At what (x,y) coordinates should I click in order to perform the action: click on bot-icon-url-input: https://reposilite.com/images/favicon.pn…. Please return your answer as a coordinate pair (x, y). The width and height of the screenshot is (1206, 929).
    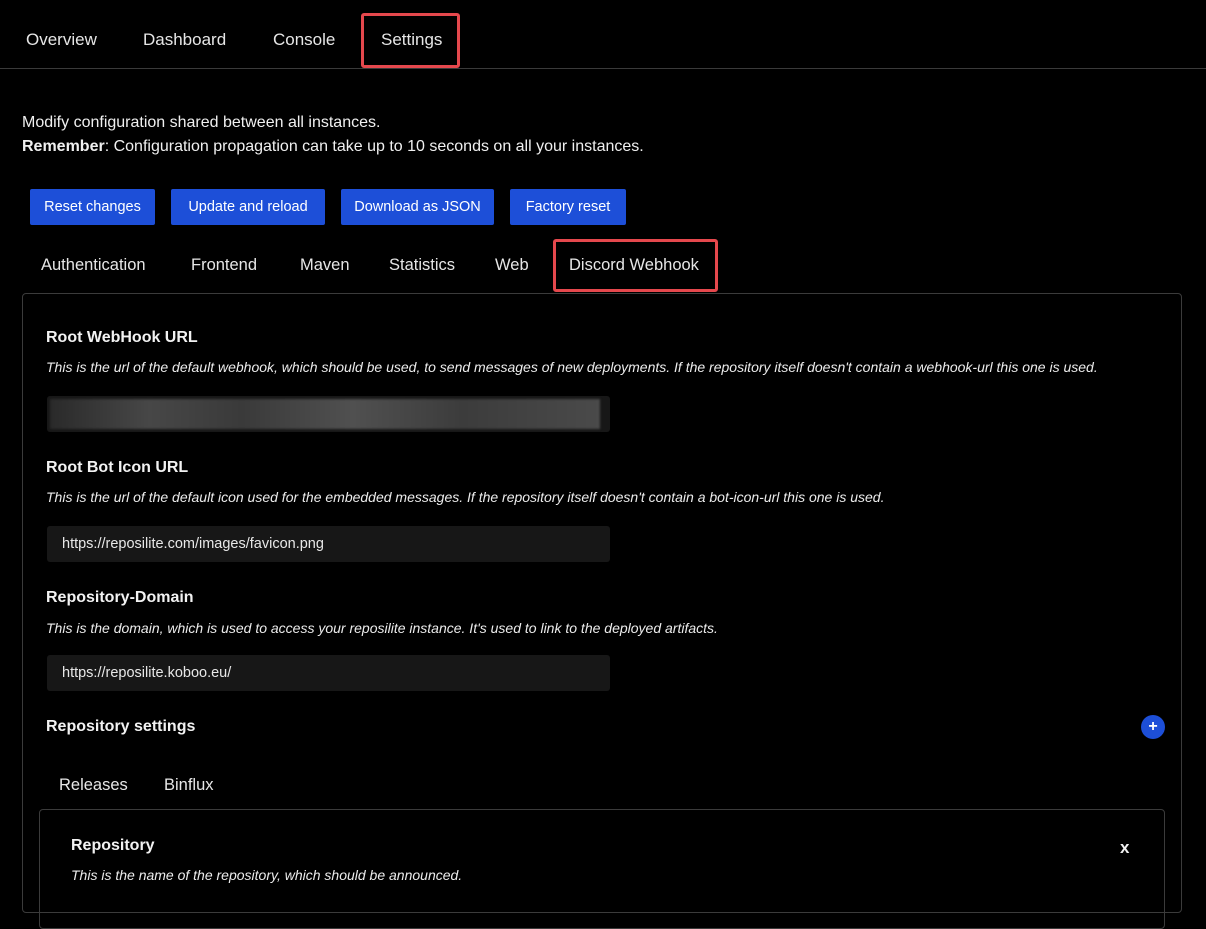
    Looking at the image, I should click on (328, 544).